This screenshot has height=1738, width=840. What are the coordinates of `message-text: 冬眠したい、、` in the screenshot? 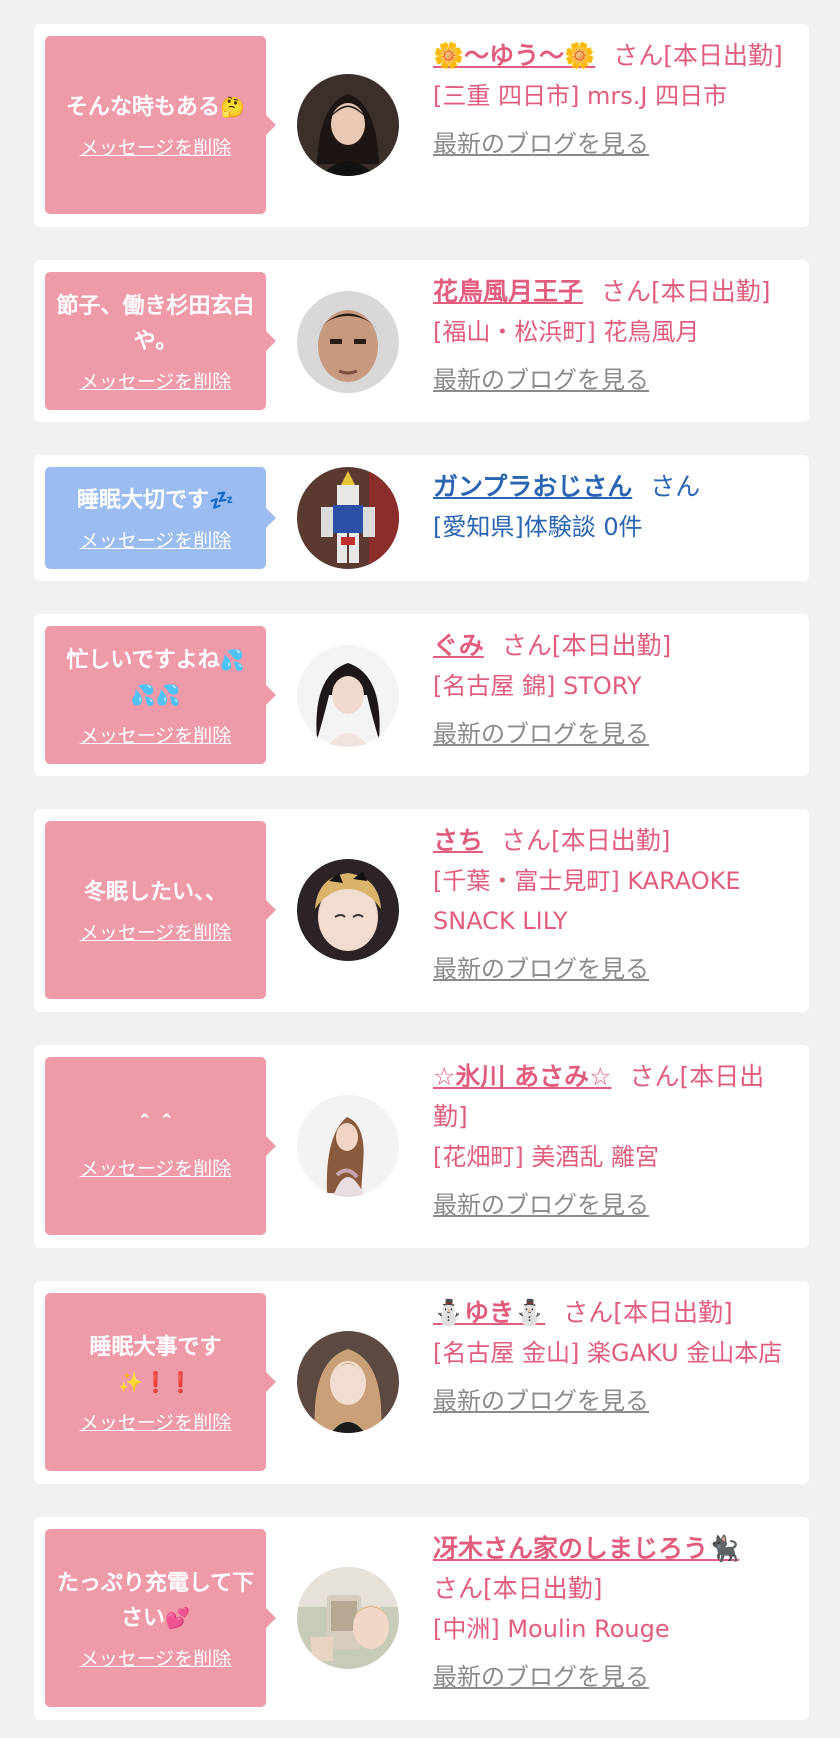 It's located at (155, 892).